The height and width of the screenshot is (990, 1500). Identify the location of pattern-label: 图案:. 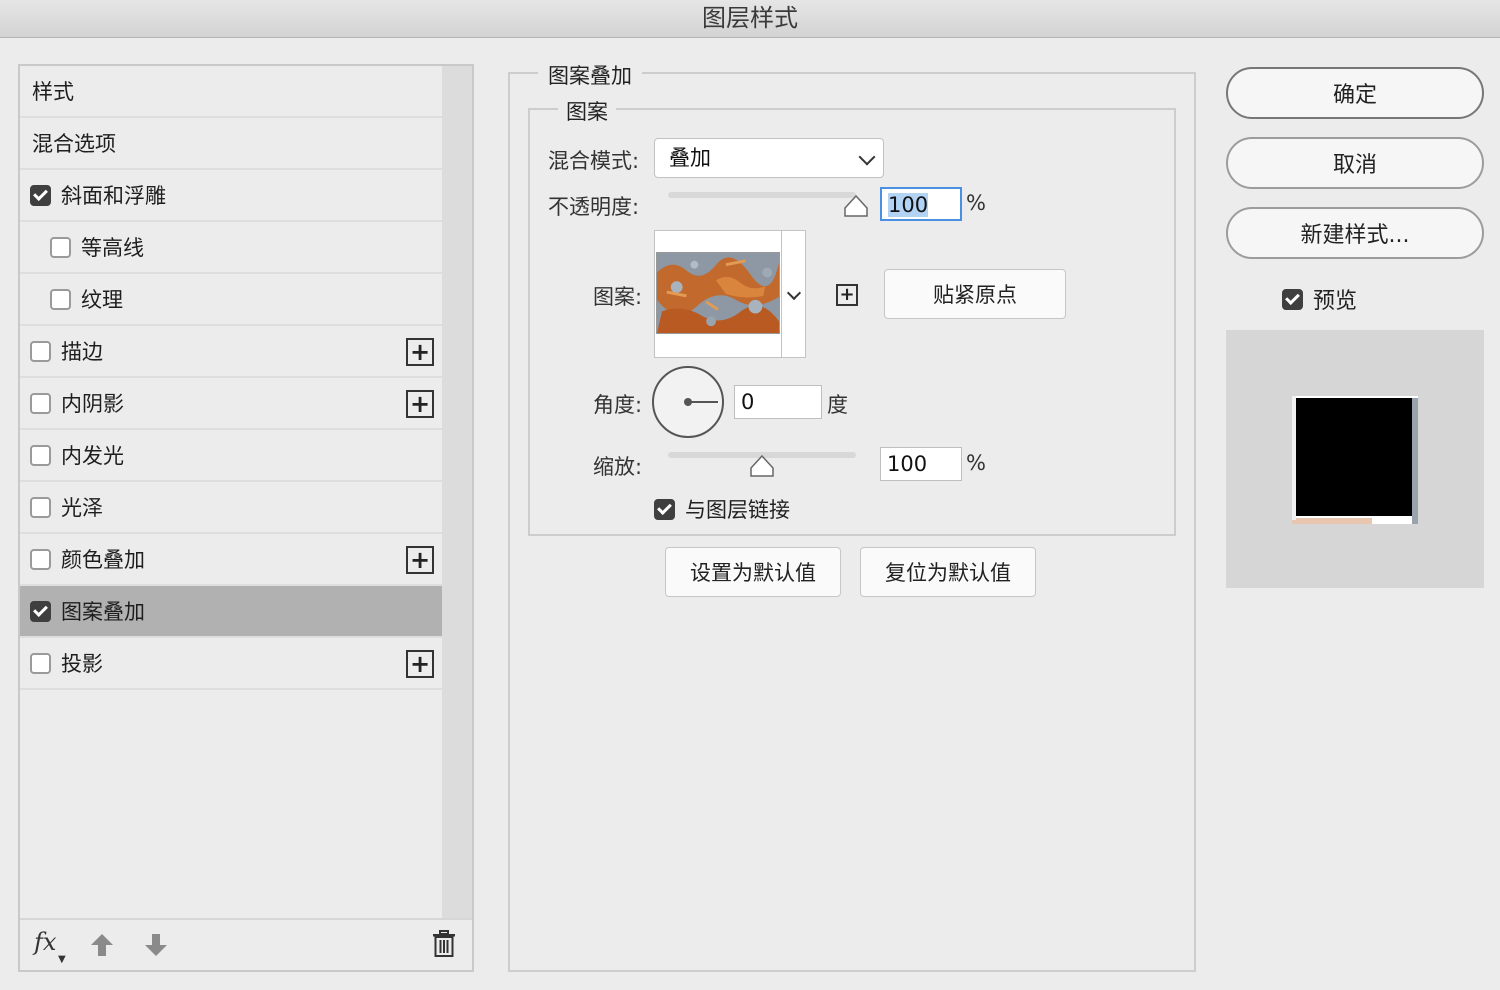
(618, 297).